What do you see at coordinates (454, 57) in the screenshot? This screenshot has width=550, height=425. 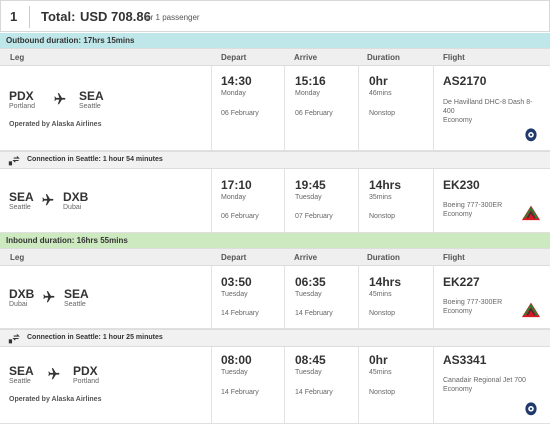 I see `col-flight: Flight` at bounding box center [454, 57].